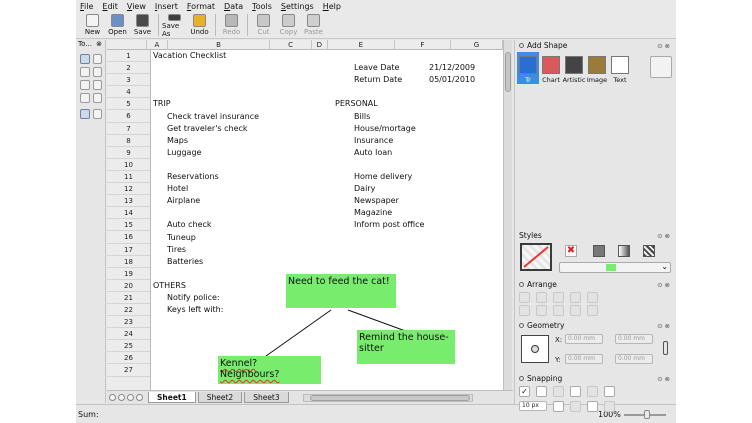 This screenshot has width=752, height=423. What do you see at coordinates (575, 297) in the screenshot?
I see `group-icon` at bounding box center [575, 297].